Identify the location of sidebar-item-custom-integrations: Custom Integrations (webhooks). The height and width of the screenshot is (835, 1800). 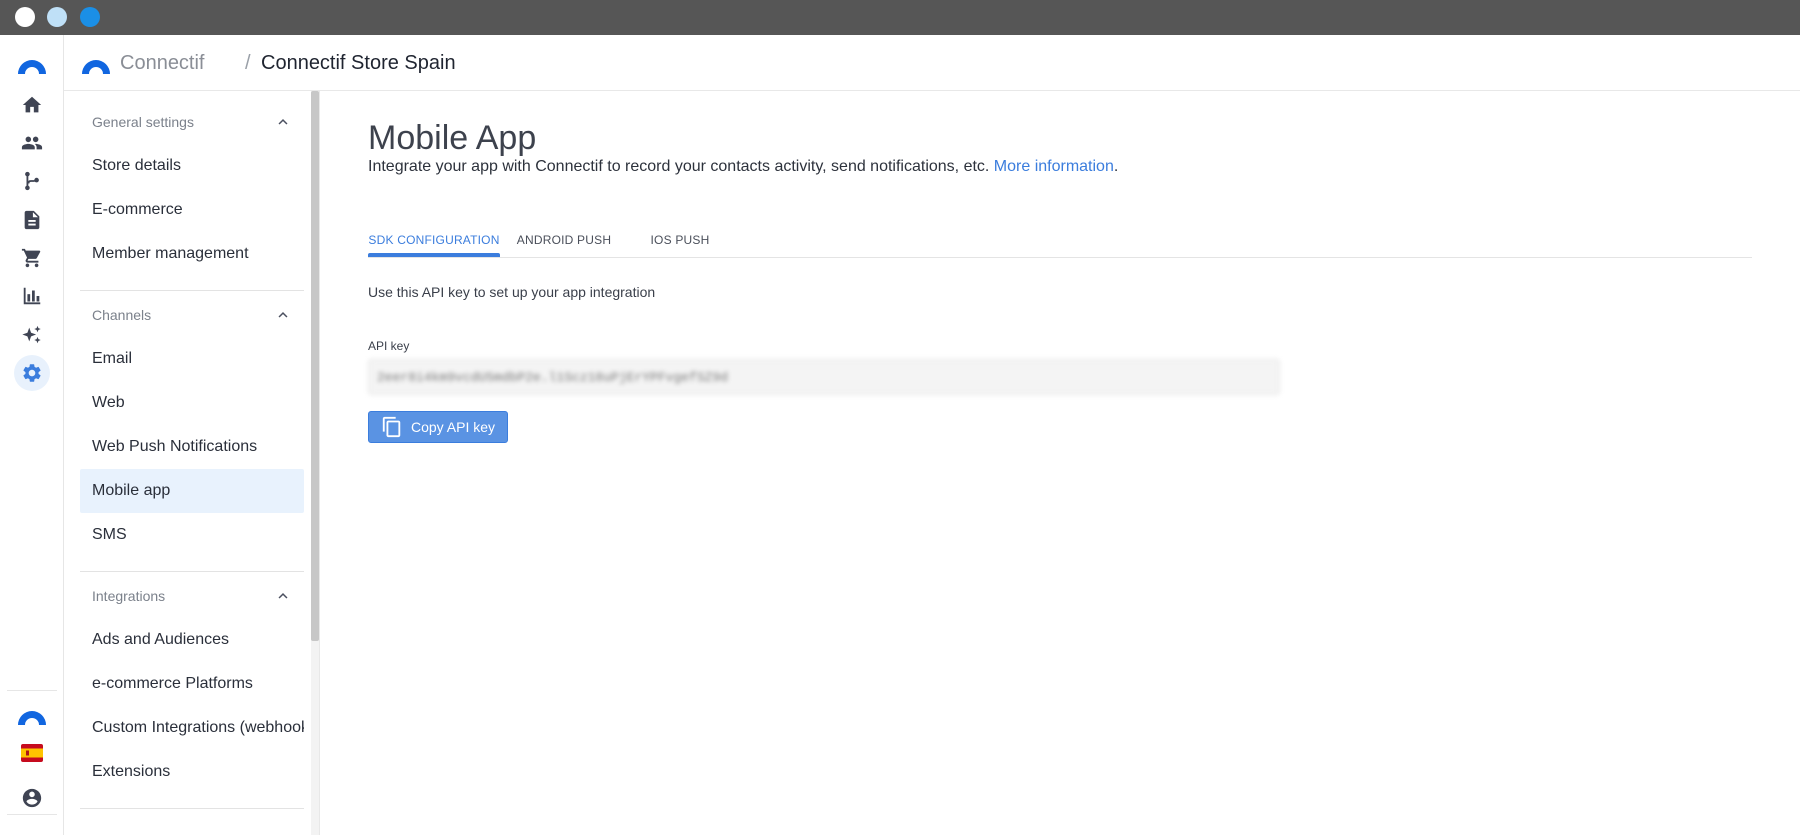
(192, 728).